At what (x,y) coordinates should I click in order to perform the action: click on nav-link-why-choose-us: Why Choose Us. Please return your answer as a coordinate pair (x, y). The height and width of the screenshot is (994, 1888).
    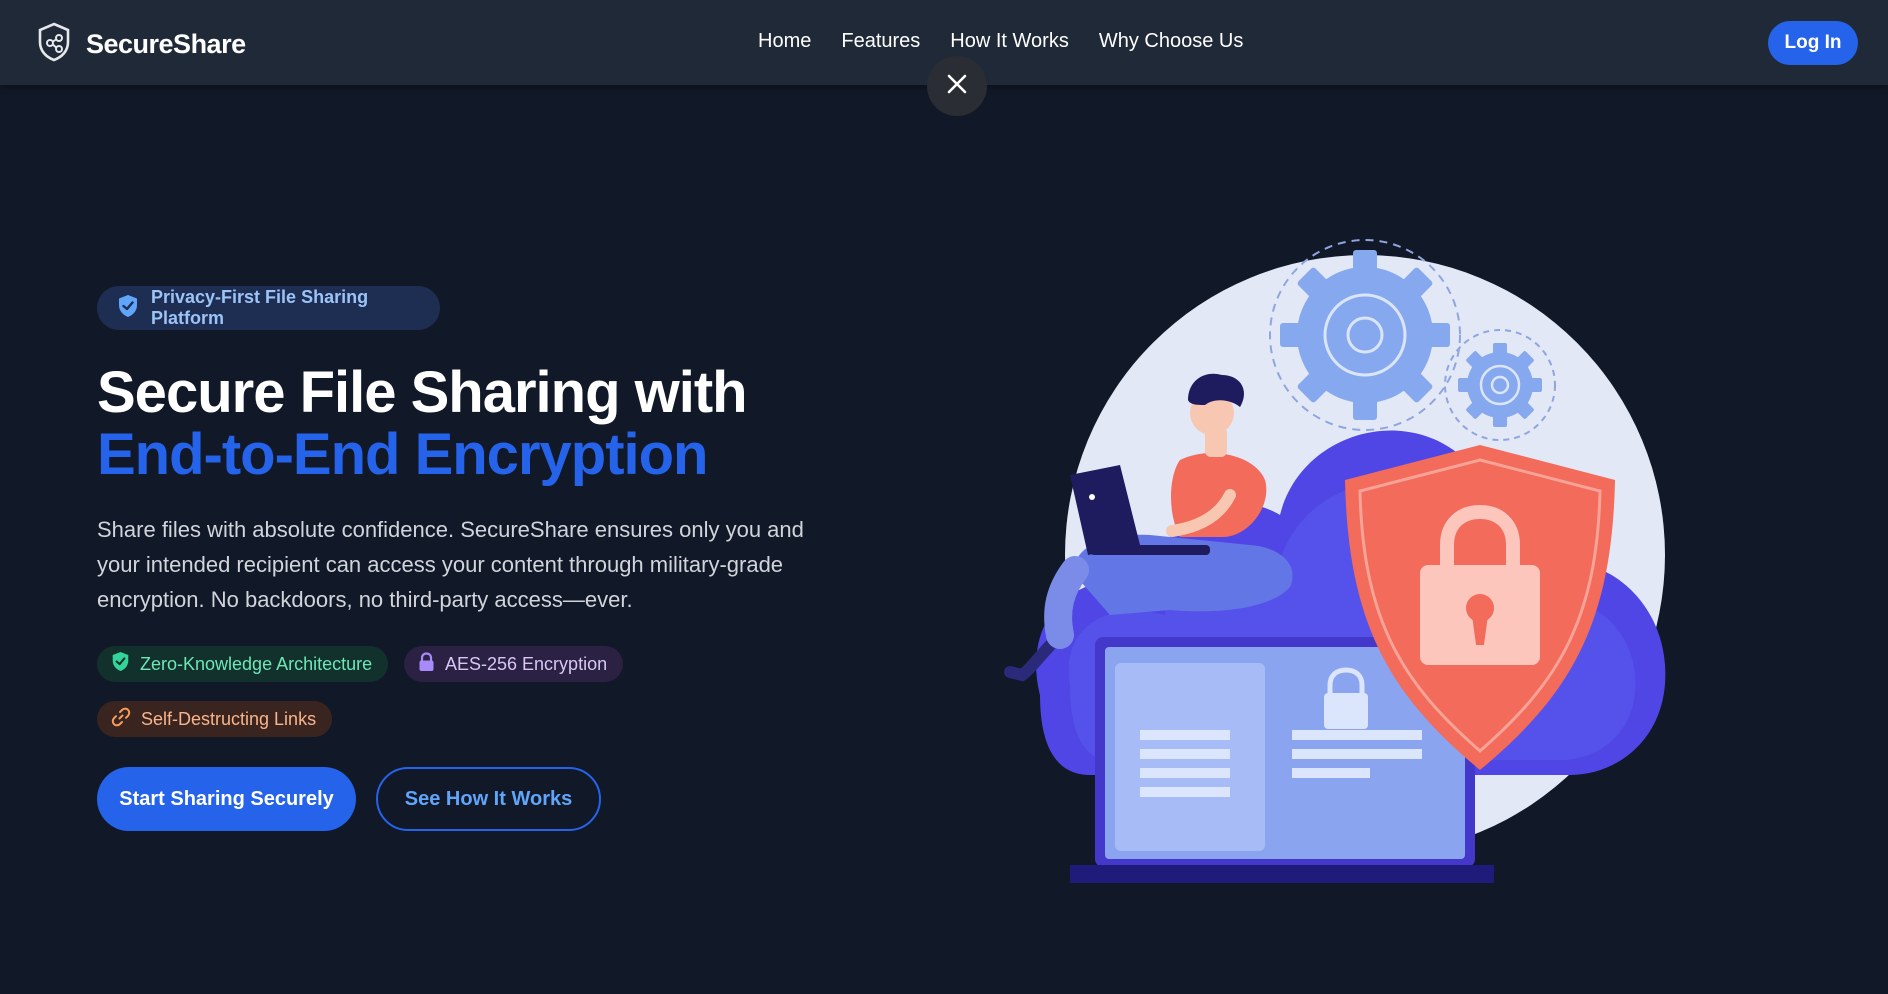
    Looking at the image, I should click on (1171, 41).